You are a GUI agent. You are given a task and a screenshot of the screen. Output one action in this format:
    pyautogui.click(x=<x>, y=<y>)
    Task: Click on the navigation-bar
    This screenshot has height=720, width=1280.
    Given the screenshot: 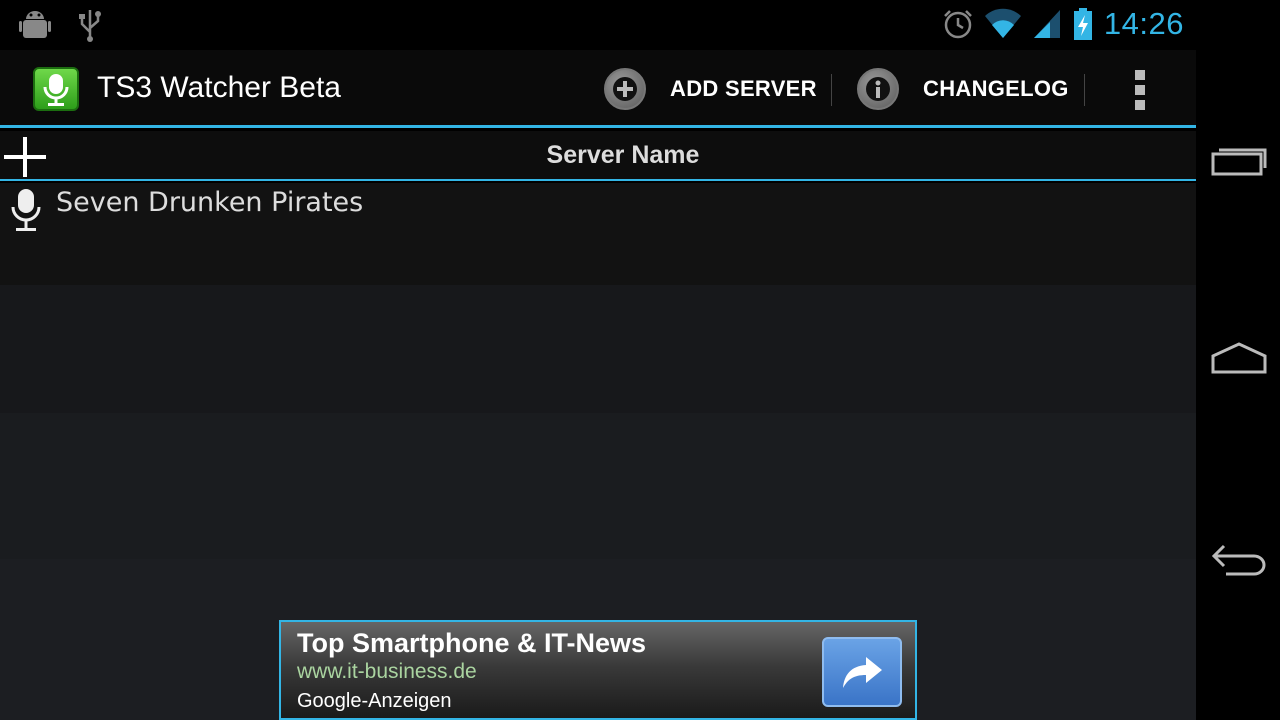 What is the action you would take?
    pyautogui.click(x=1238, y=360)
    